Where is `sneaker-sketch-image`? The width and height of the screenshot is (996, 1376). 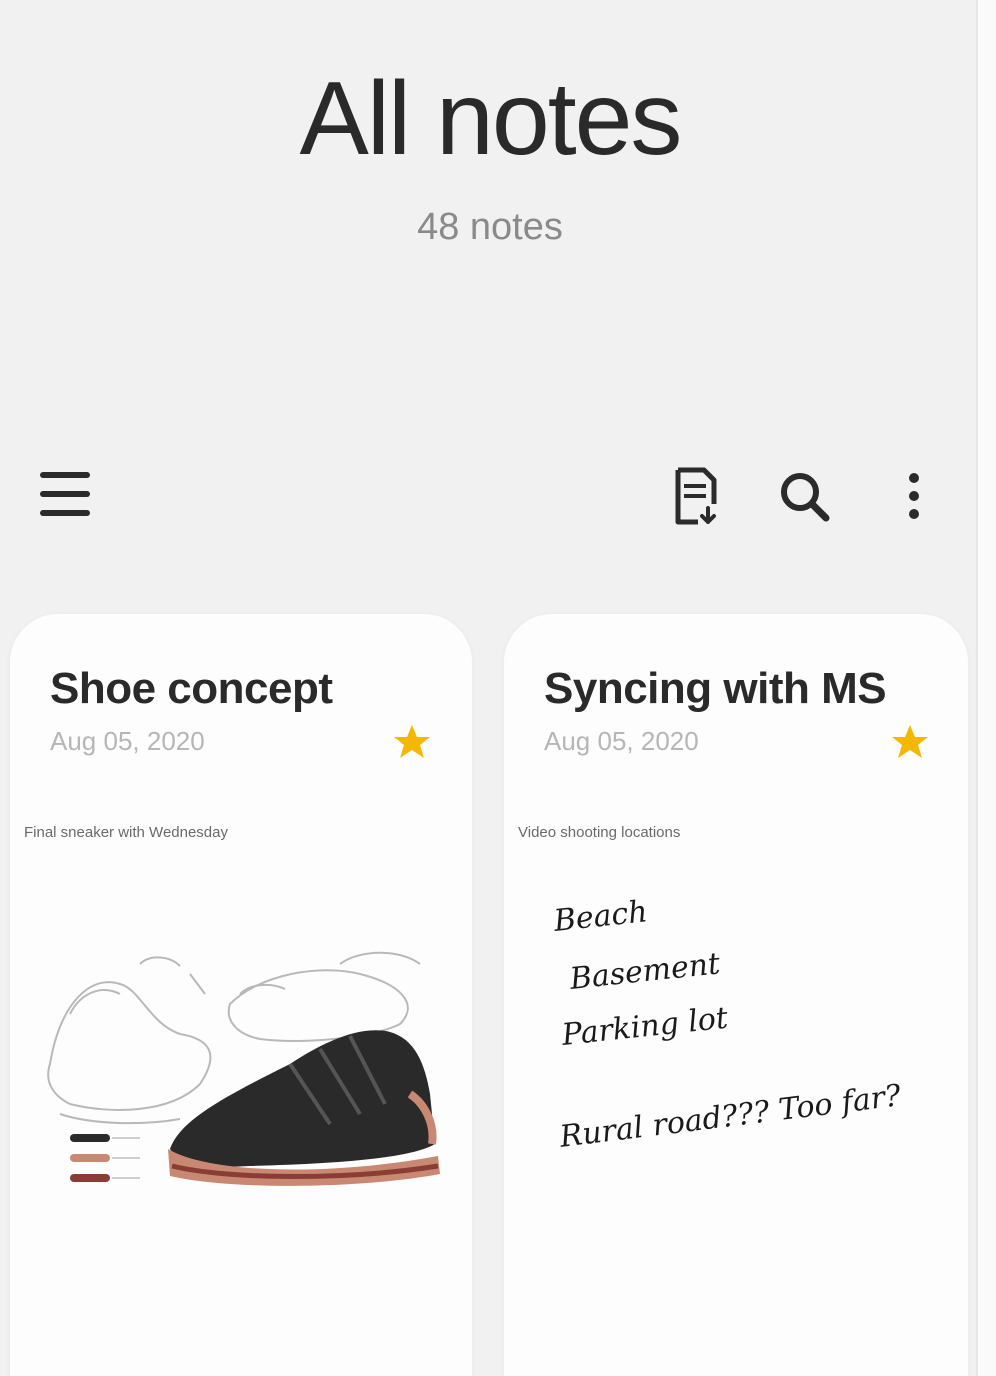 sneaker-sketch-image is located at coordinates (240, 1074).